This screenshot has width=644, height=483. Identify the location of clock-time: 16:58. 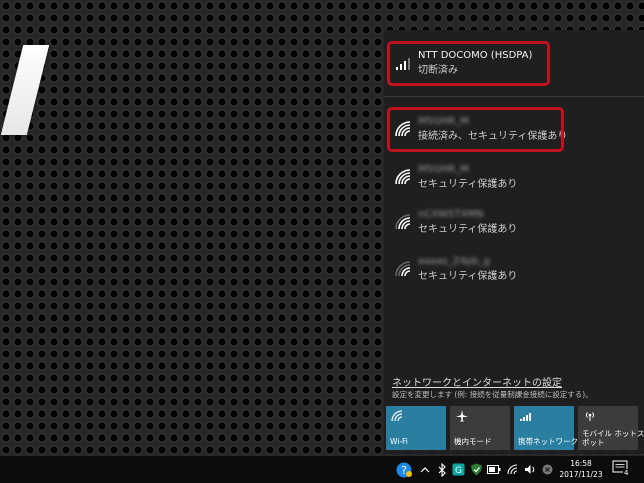
(581, 463).